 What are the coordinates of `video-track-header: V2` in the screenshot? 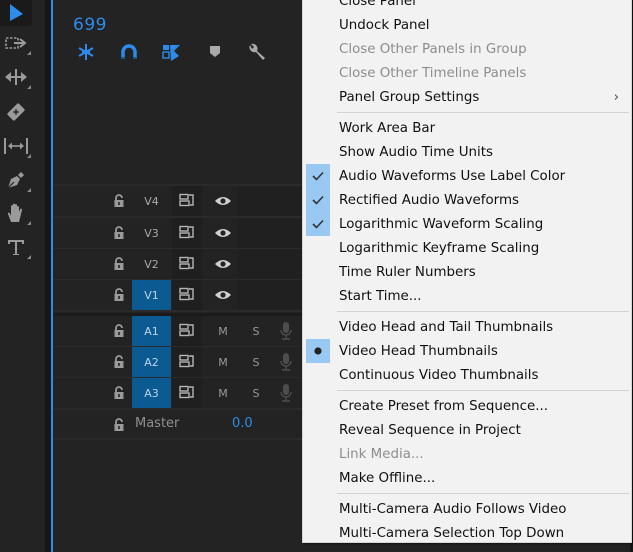 It's located at (178, 264).